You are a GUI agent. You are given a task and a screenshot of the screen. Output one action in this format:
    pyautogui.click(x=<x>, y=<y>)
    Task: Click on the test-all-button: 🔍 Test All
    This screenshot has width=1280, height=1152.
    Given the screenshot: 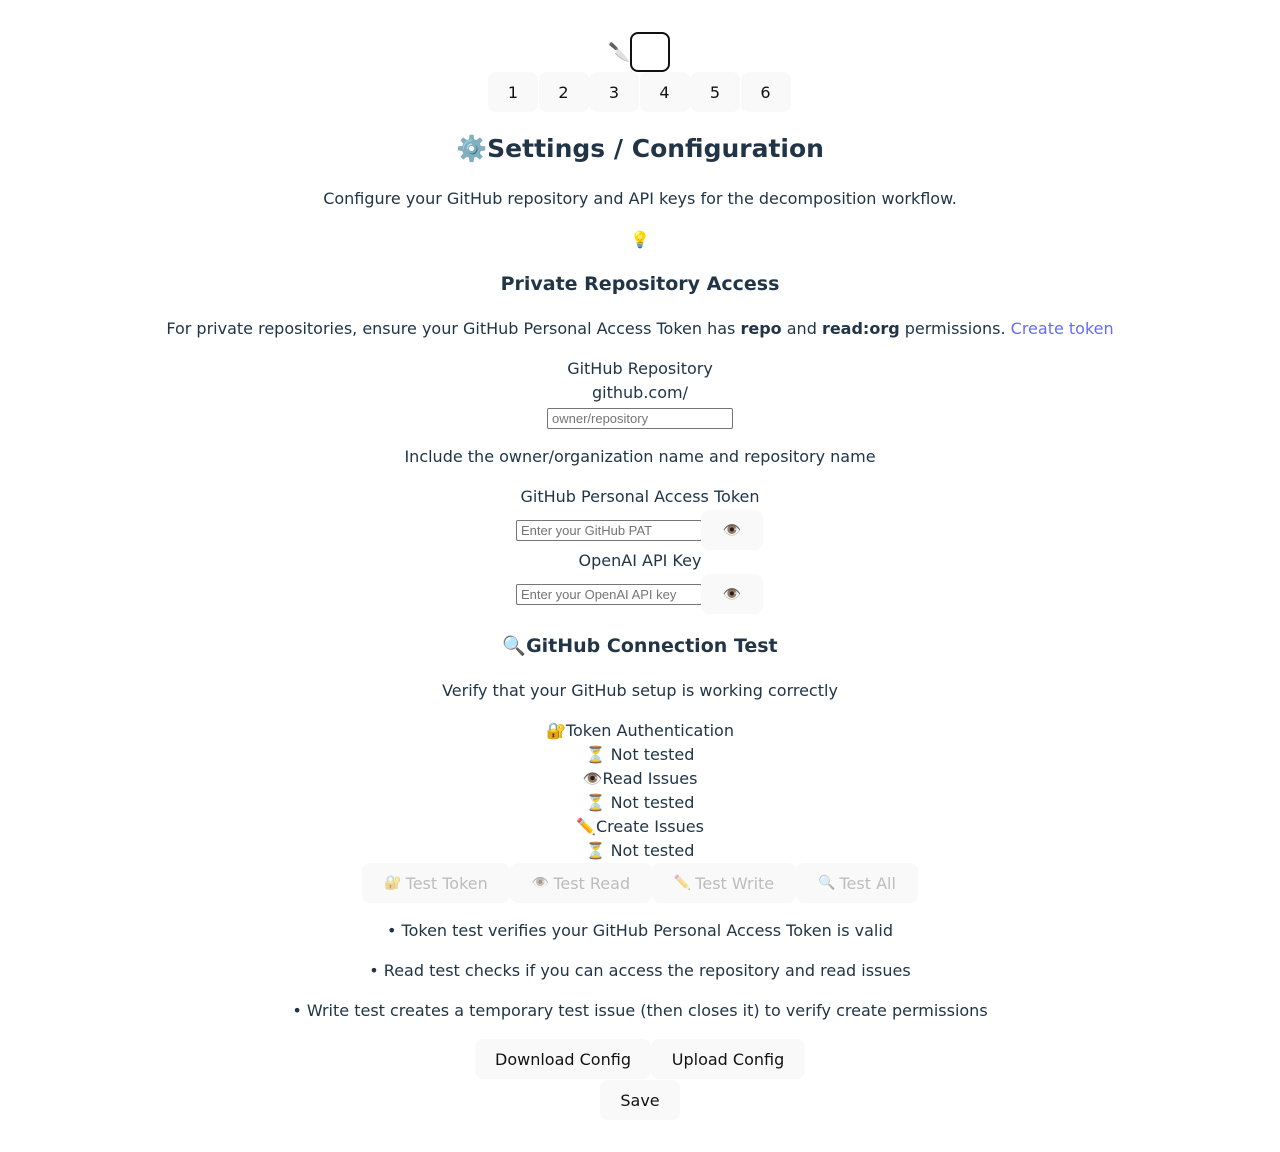 What is the action you would take?
    pyautogui.click(x=857, y=883)
    